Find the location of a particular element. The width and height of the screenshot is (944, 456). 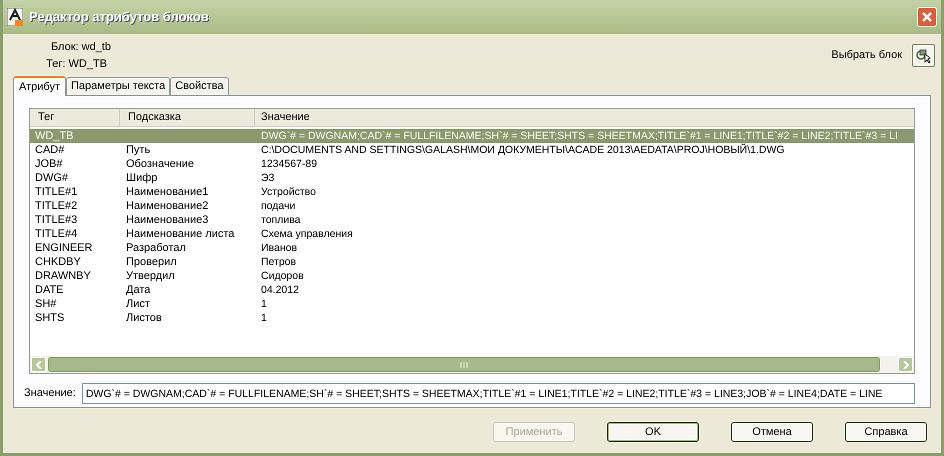

close-button is located at coordinates (927, 17).